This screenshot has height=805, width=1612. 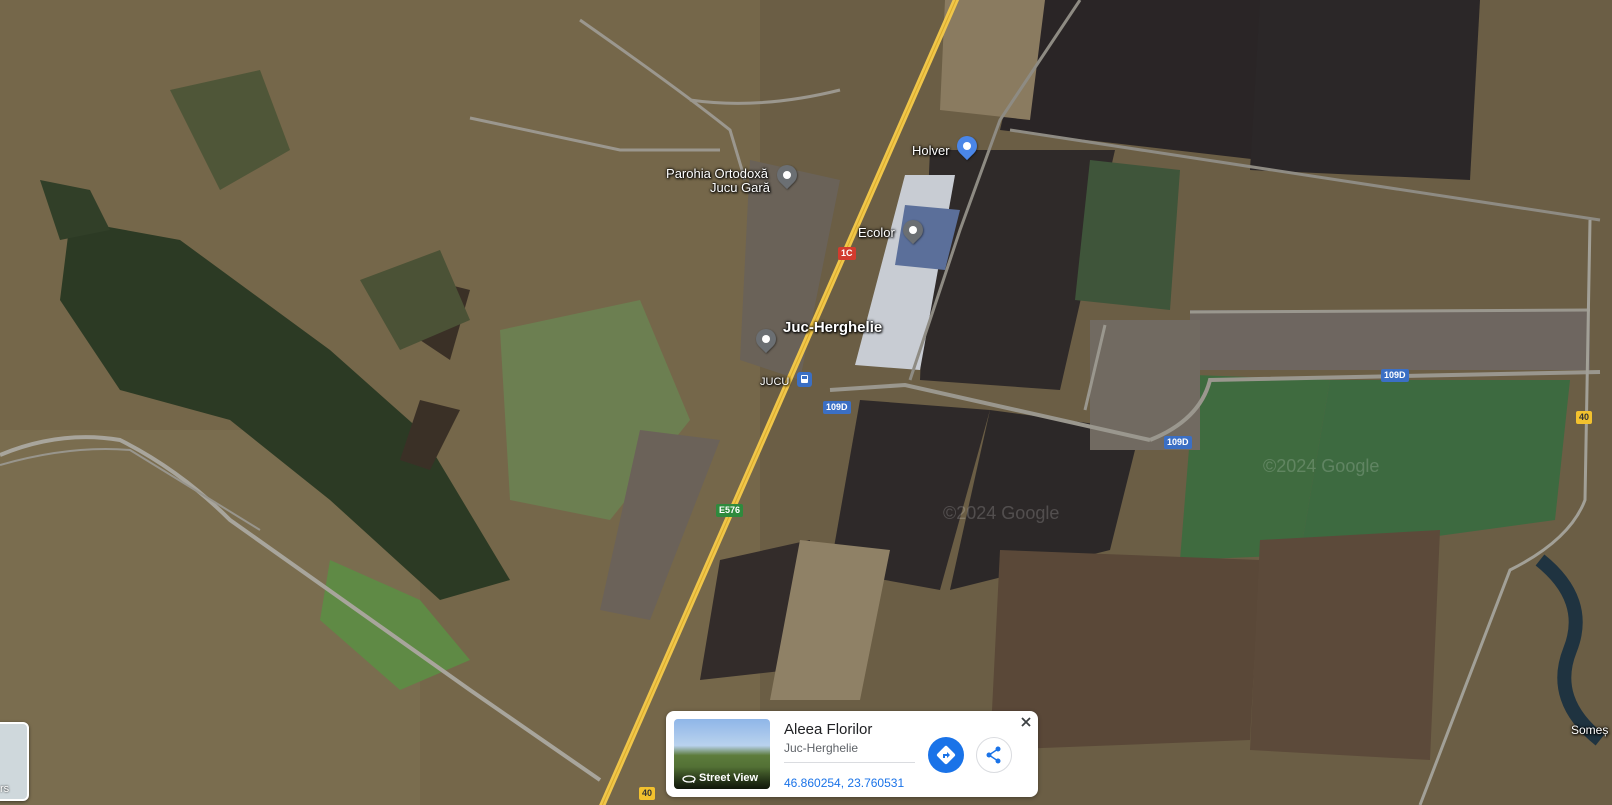 What do you see at coordinates (849, 762) in the screenshot?
I see `card-divider` at bounding box center [849, 762].